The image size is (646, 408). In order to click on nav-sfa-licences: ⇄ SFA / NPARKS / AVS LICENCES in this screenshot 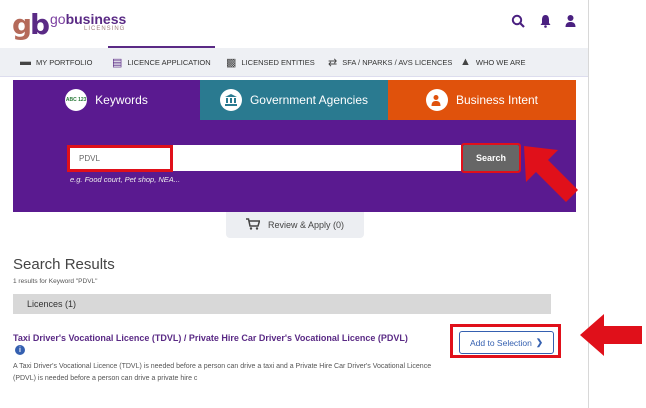, I will do `click(390, 62)`.